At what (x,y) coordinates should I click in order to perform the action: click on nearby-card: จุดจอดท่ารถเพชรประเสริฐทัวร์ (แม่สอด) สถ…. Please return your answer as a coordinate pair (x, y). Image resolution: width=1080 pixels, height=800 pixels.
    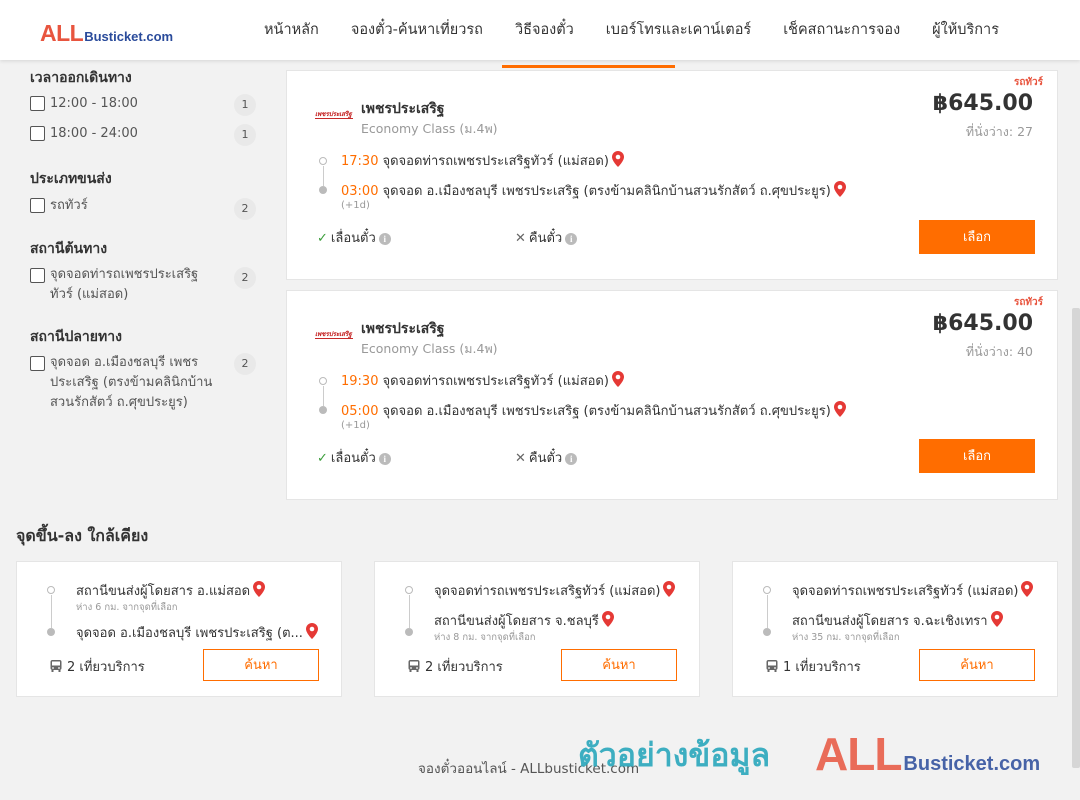
    Looking at the image, I should click on (537, 629).